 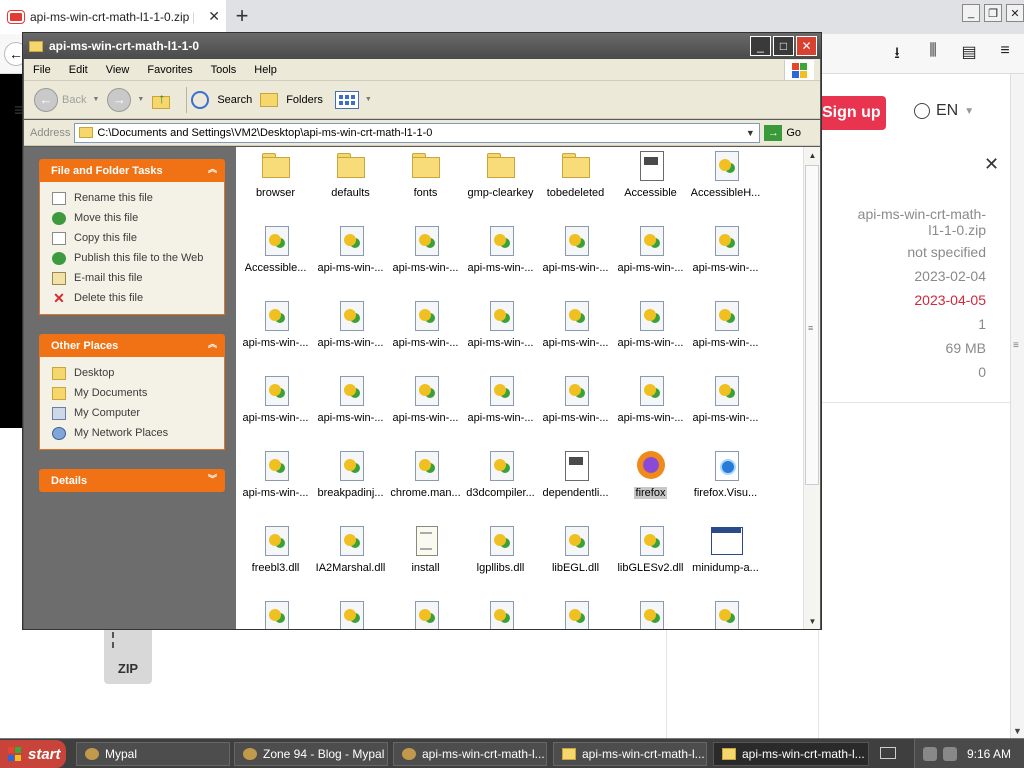 What do you see at coordinates (425, 186) in the screenshot?
I see `file-item: fonts` at bounding box center [425, 186].